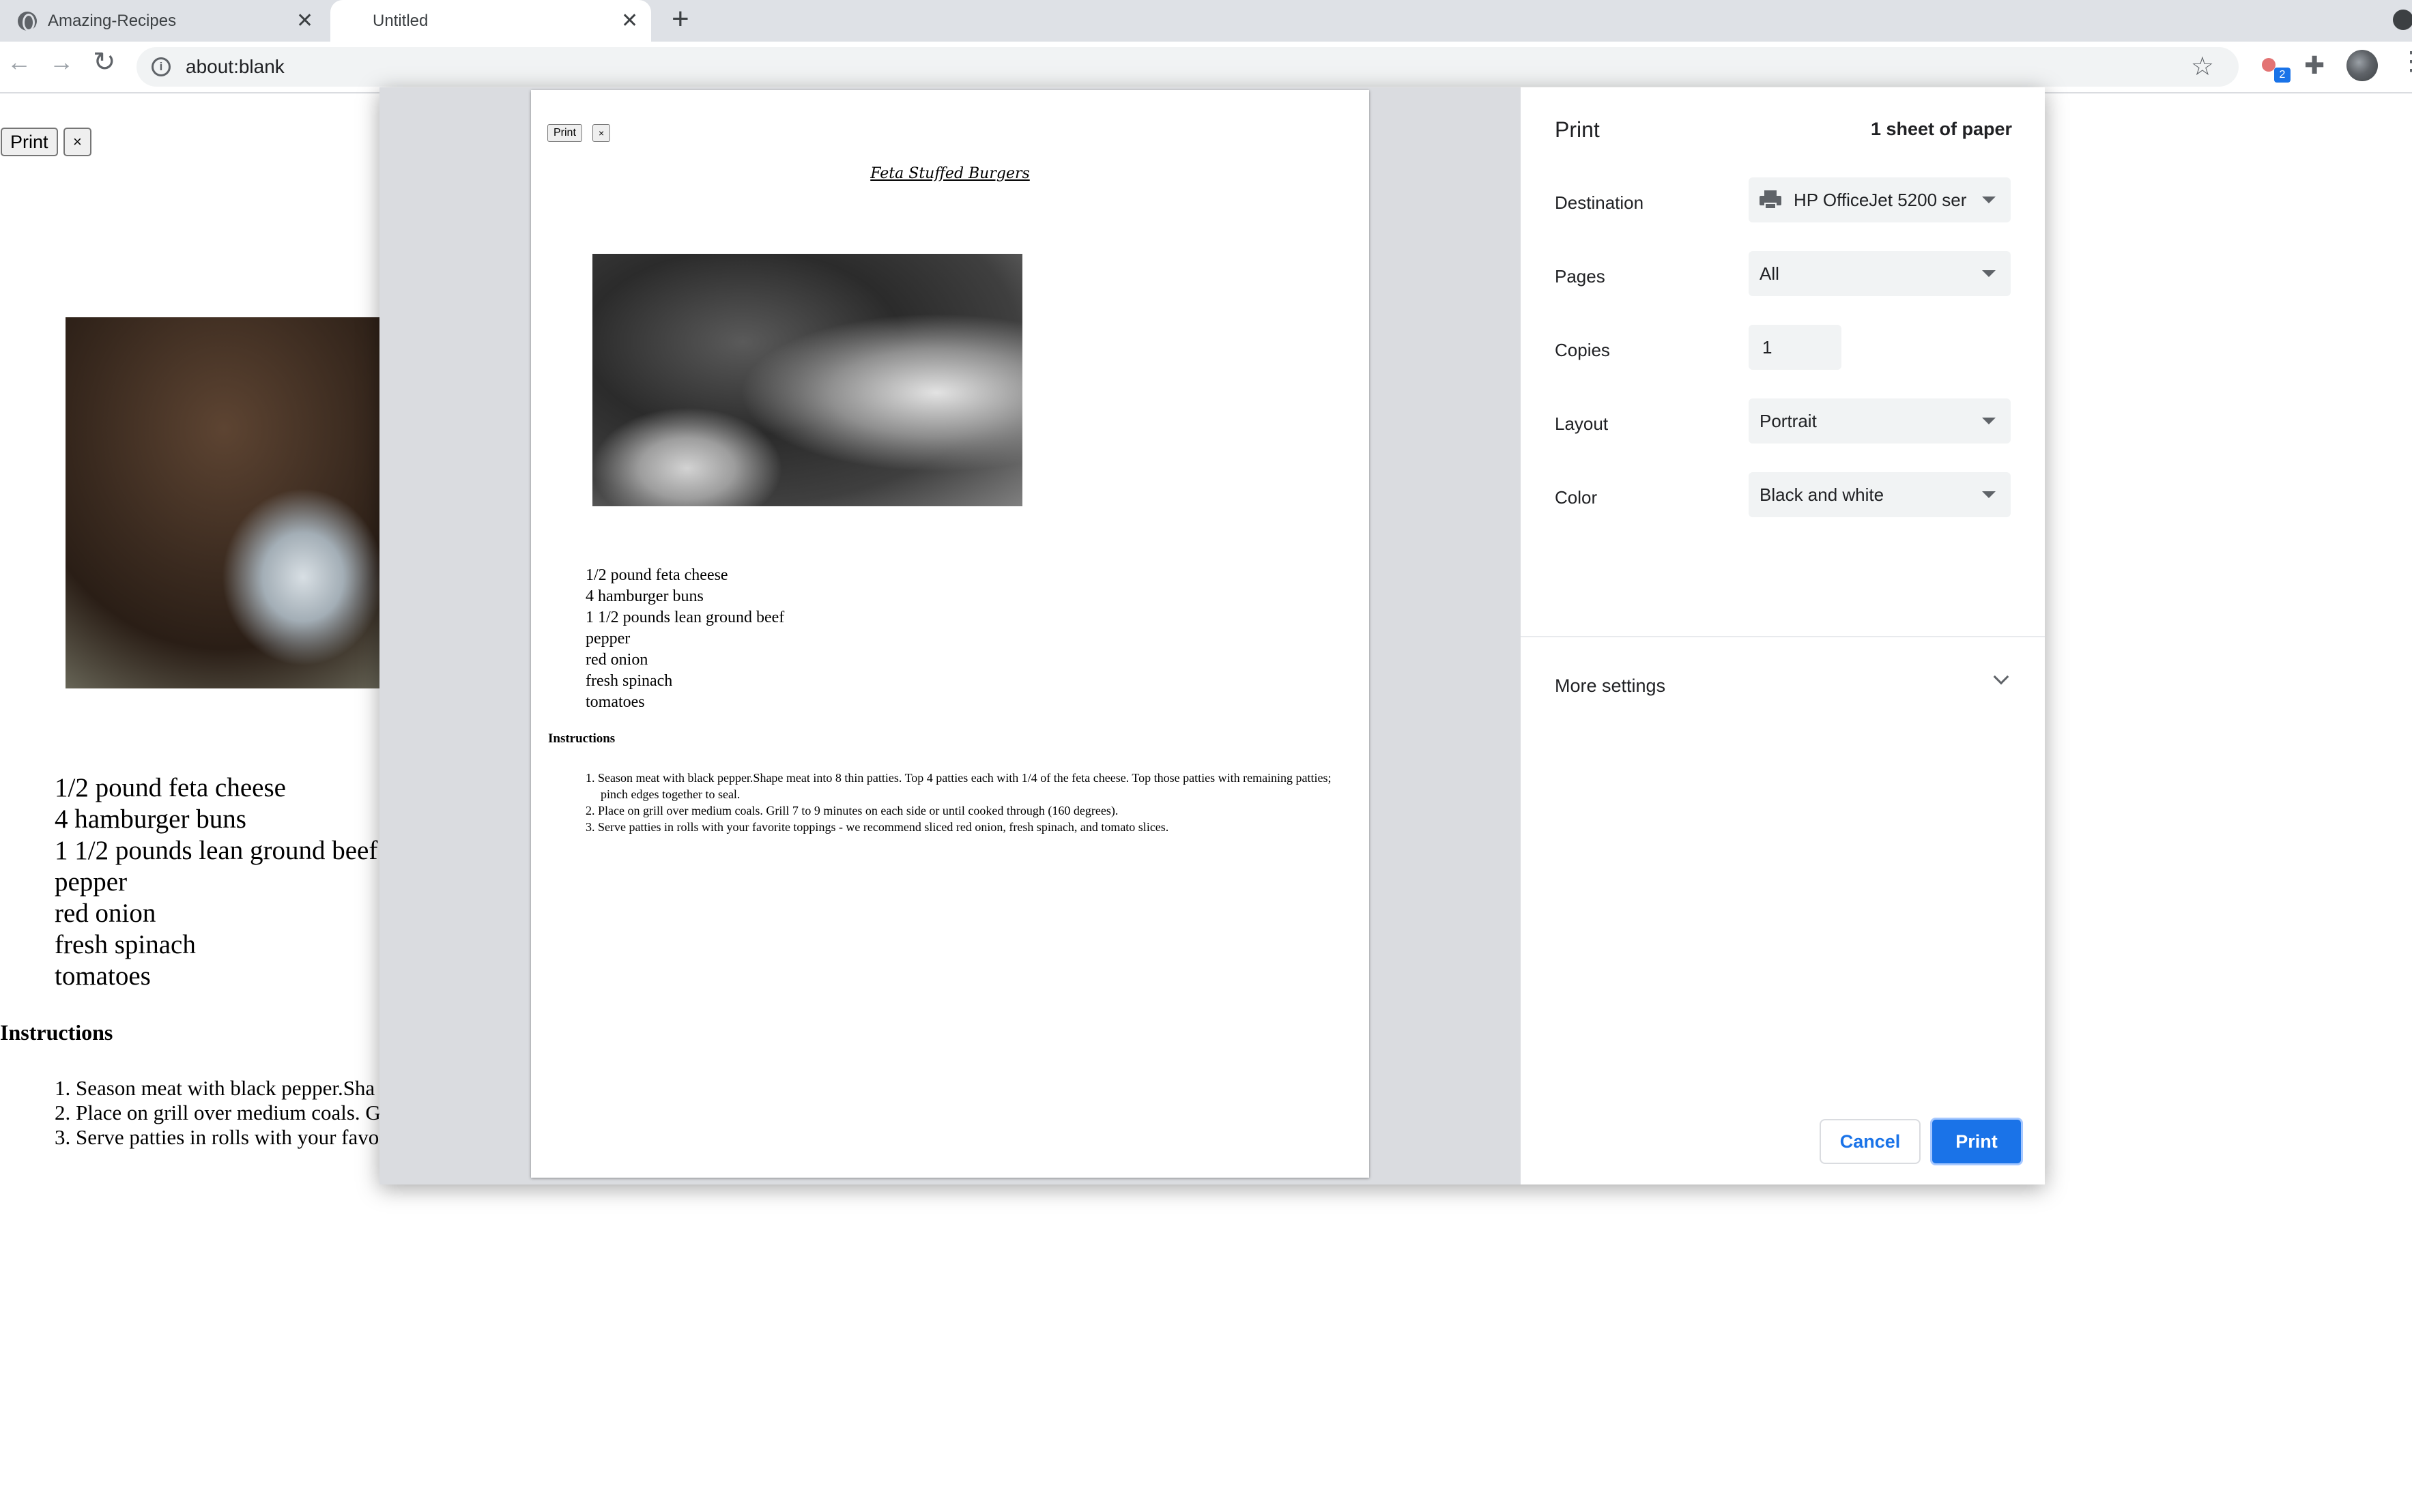 The image size is (2412, 1512). I want to click on tab-amazing-recipes: Amazing-Recipes ✕, so click(168, 21).